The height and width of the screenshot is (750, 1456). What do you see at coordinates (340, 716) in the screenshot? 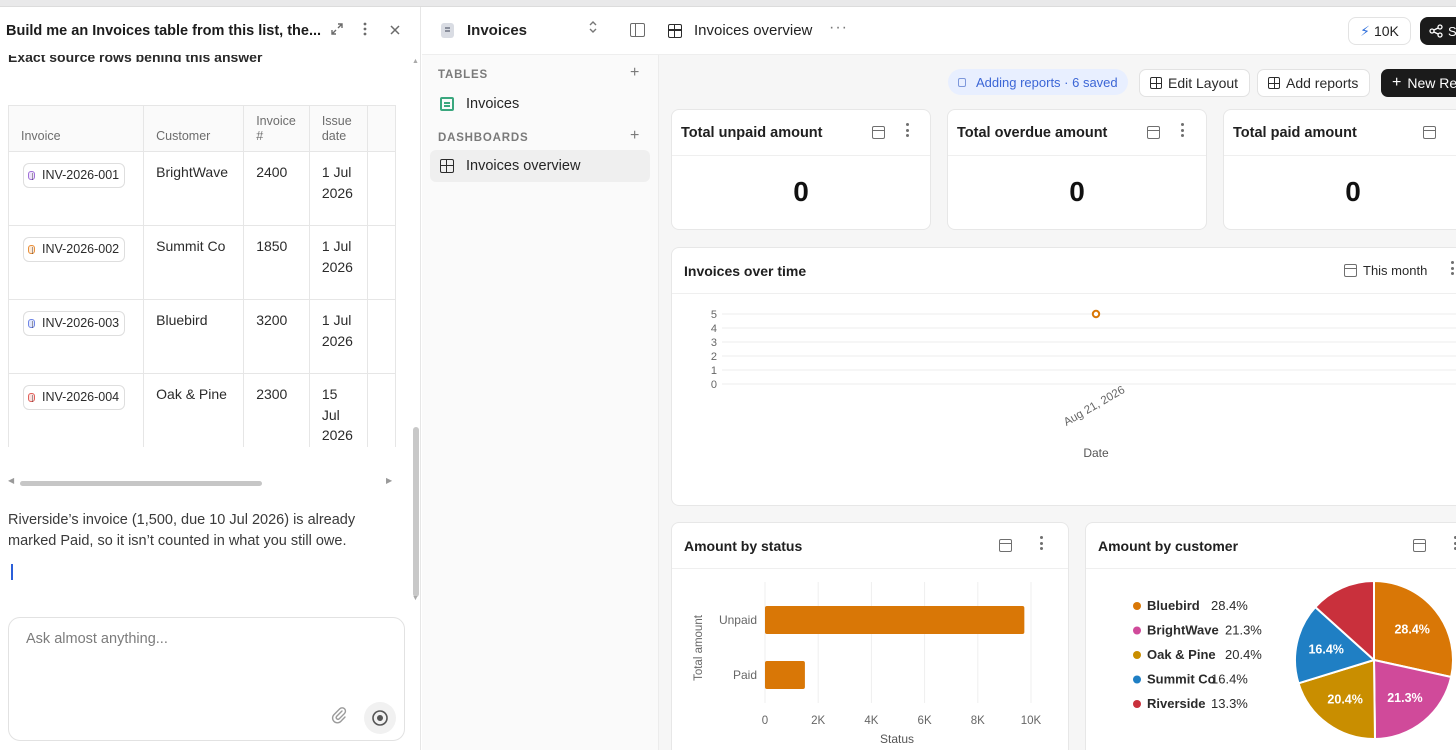
I see `paperclip-icon` at bounding box center [340, 716].